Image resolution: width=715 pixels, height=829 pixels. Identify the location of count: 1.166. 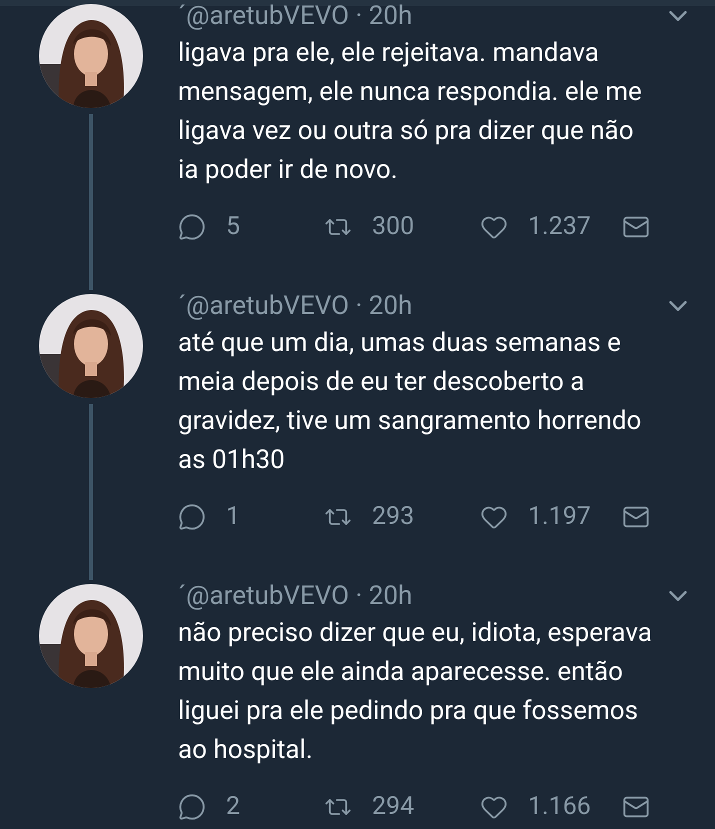
(559, 807).